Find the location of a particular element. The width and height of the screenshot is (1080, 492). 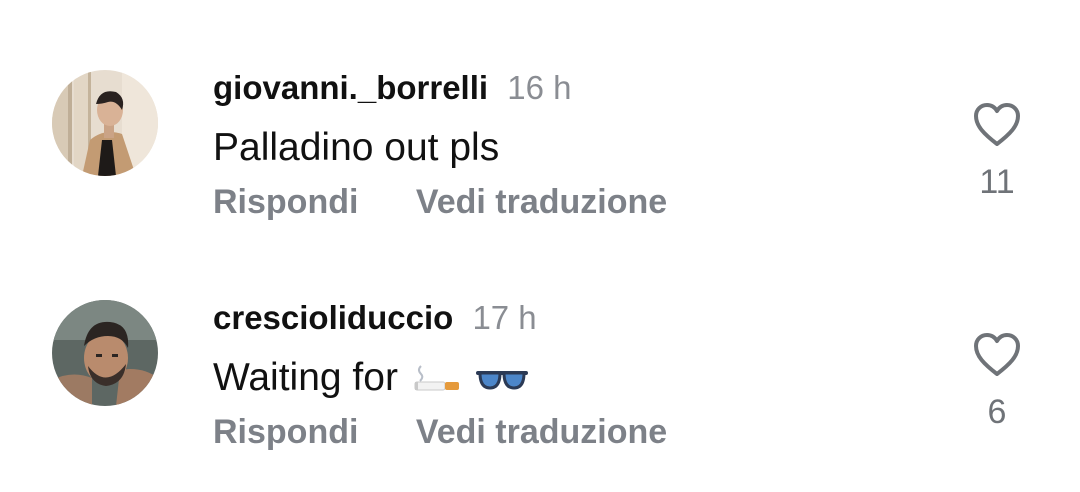

comment-time: 17 h is located at coordinates (504, 317).